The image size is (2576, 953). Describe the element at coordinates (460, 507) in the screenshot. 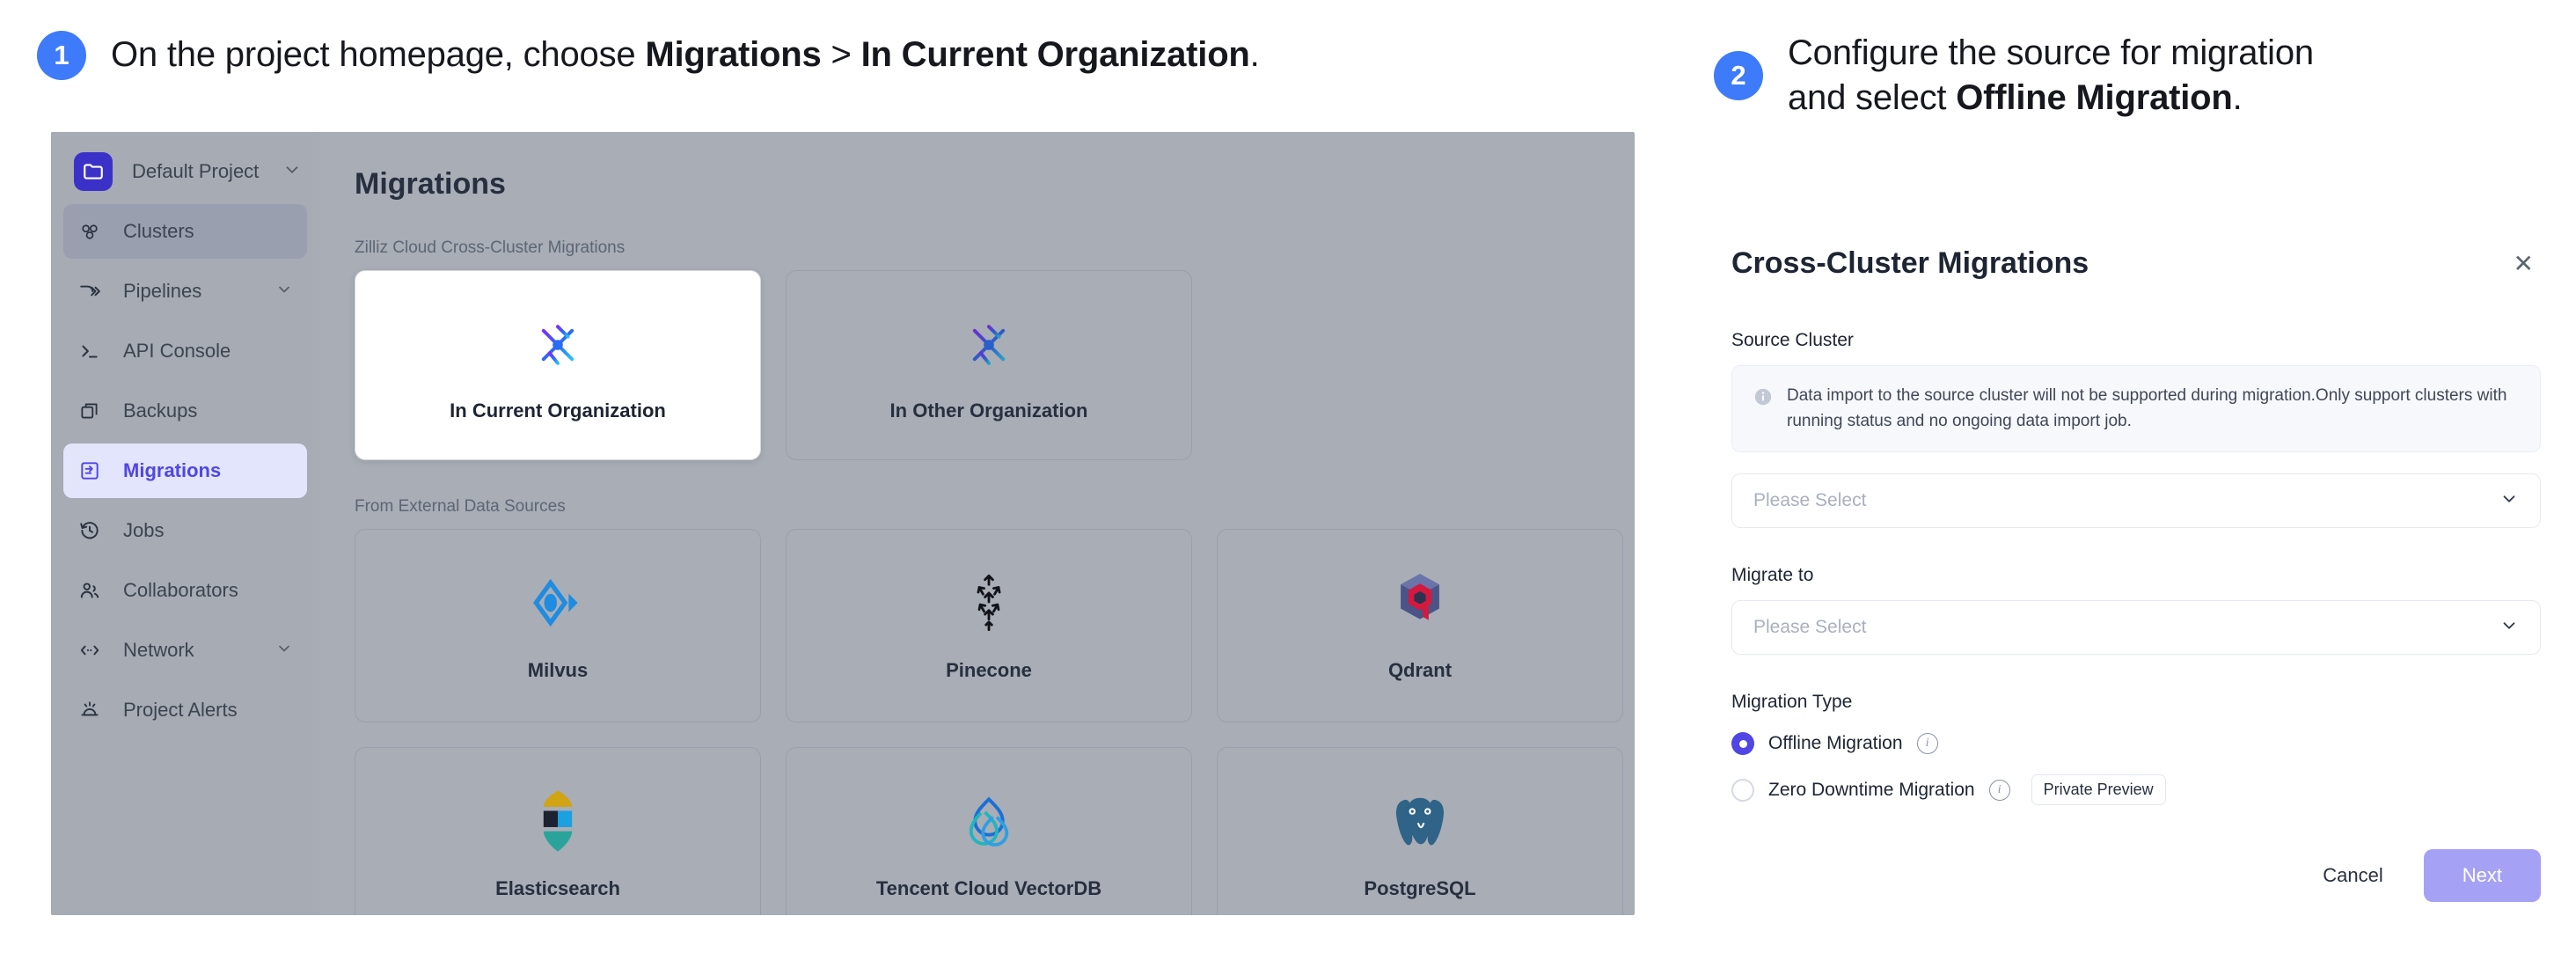

I see `section-label-external-sources: From External Data Sources` at that location.